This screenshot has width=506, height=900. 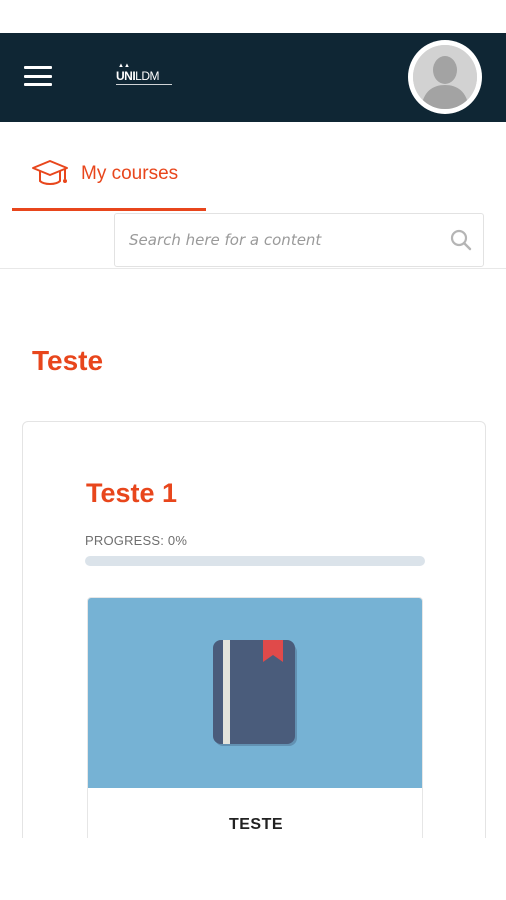 I want to click on avatar, so click(x=445, y=77).